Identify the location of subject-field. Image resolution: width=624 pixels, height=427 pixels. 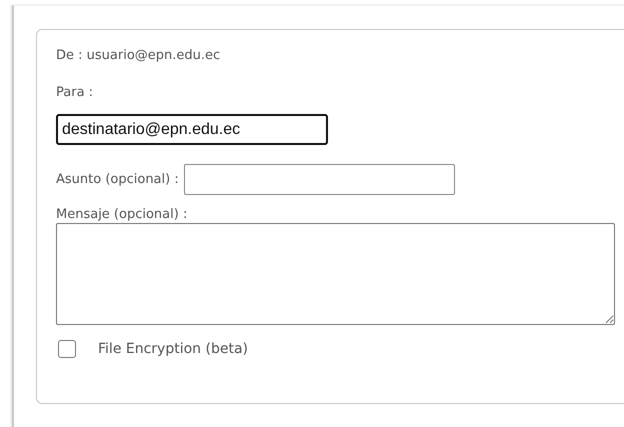
(319, 179).